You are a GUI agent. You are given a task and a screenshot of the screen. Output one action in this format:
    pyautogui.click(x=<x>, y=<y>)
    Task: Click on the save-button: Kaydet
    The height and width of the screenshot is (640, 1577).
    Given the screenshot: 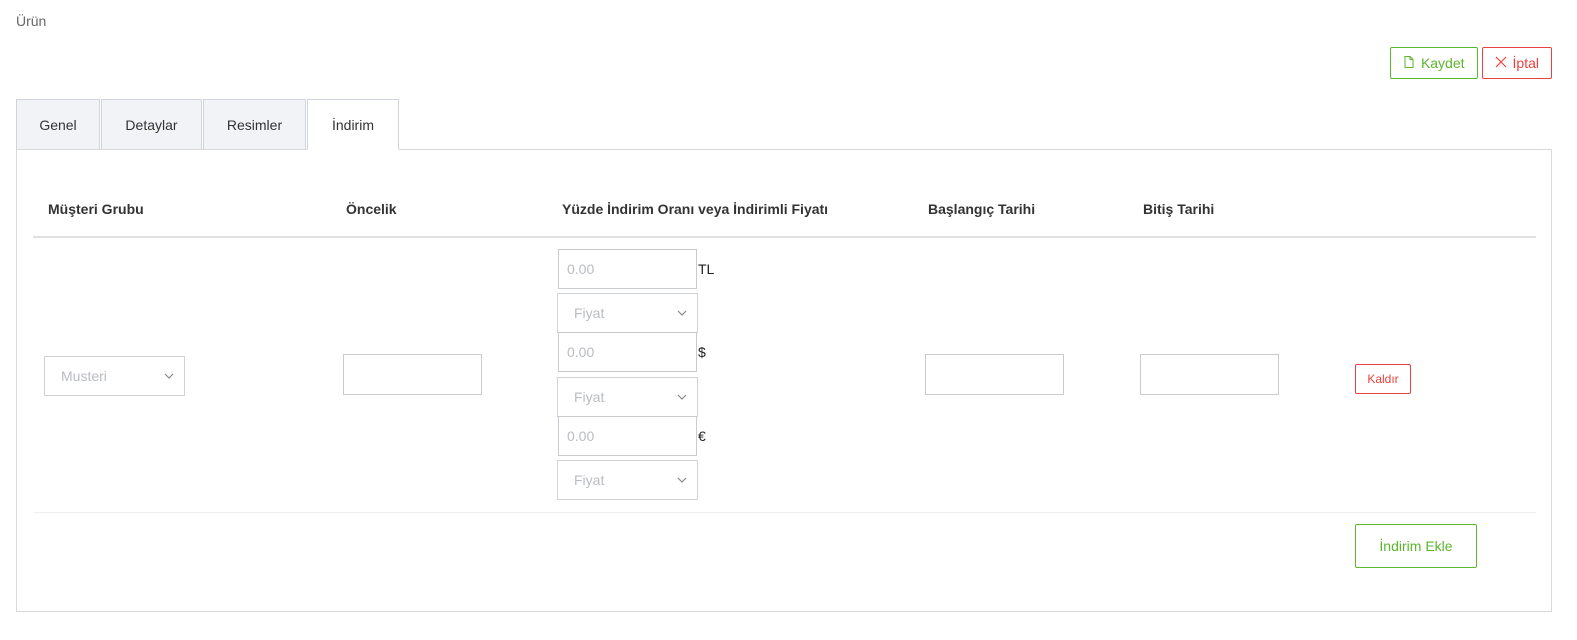 What is the action you would take?
    pyautogui.click(x=1433, y=63)
    